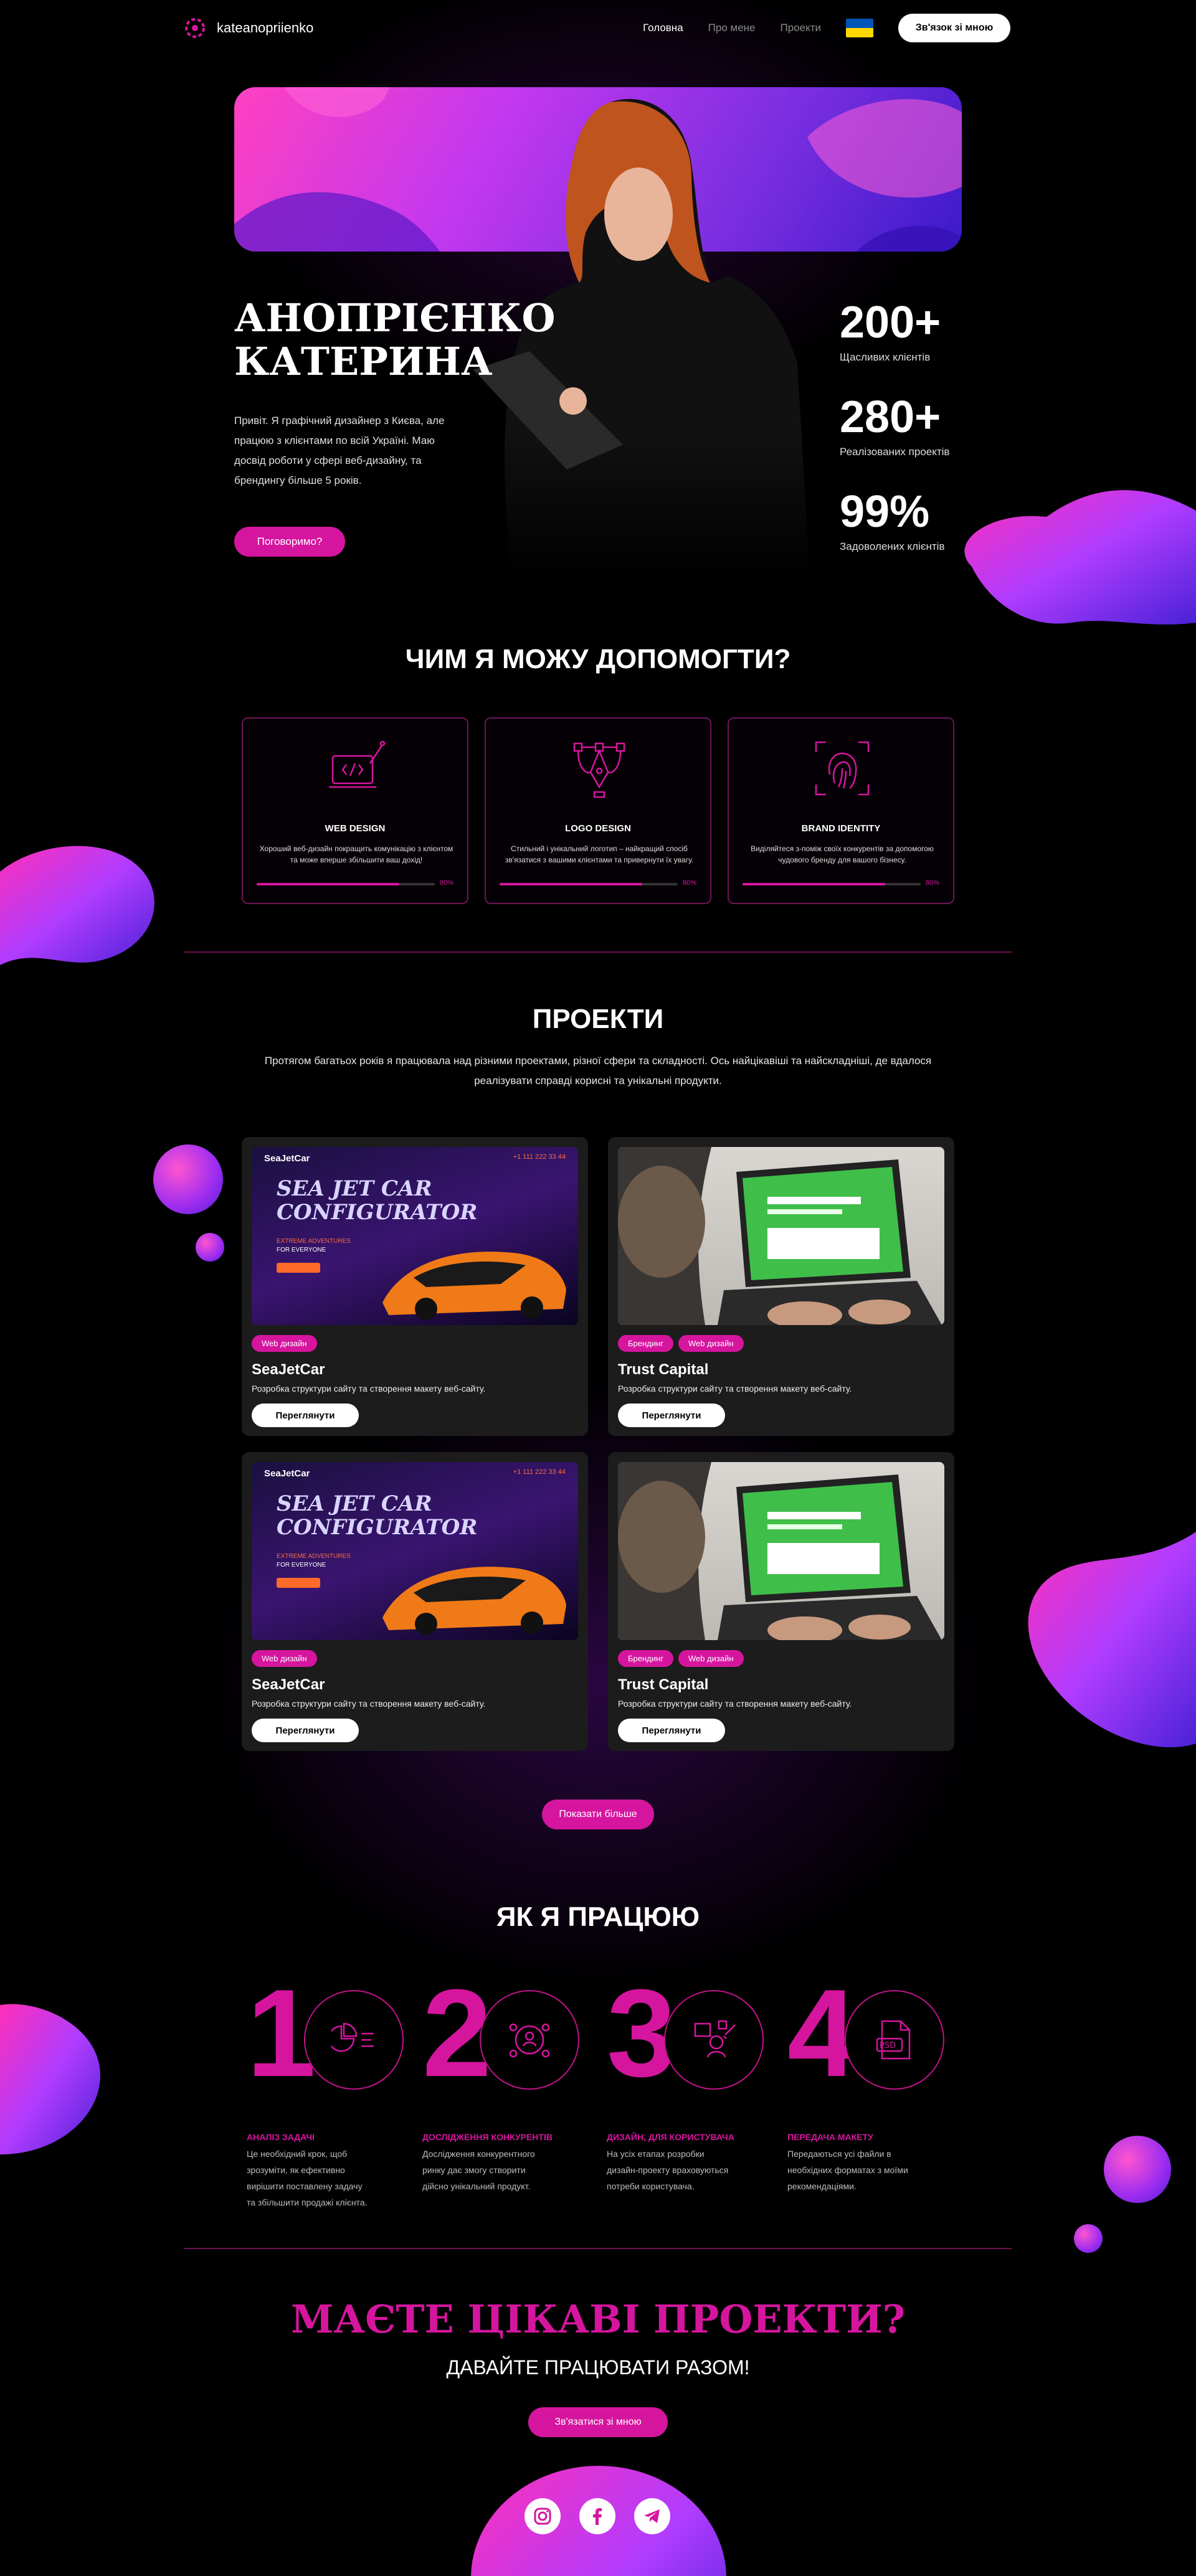 Image resolution: width=1196 pixels, height=2576 pixels. What do you see at coordinates (598, 659) in the screenshot?
I see `services-title: ЧИМ Я МОЖУ ДОПОМОГТИ?` at bounding box center [598, 659].